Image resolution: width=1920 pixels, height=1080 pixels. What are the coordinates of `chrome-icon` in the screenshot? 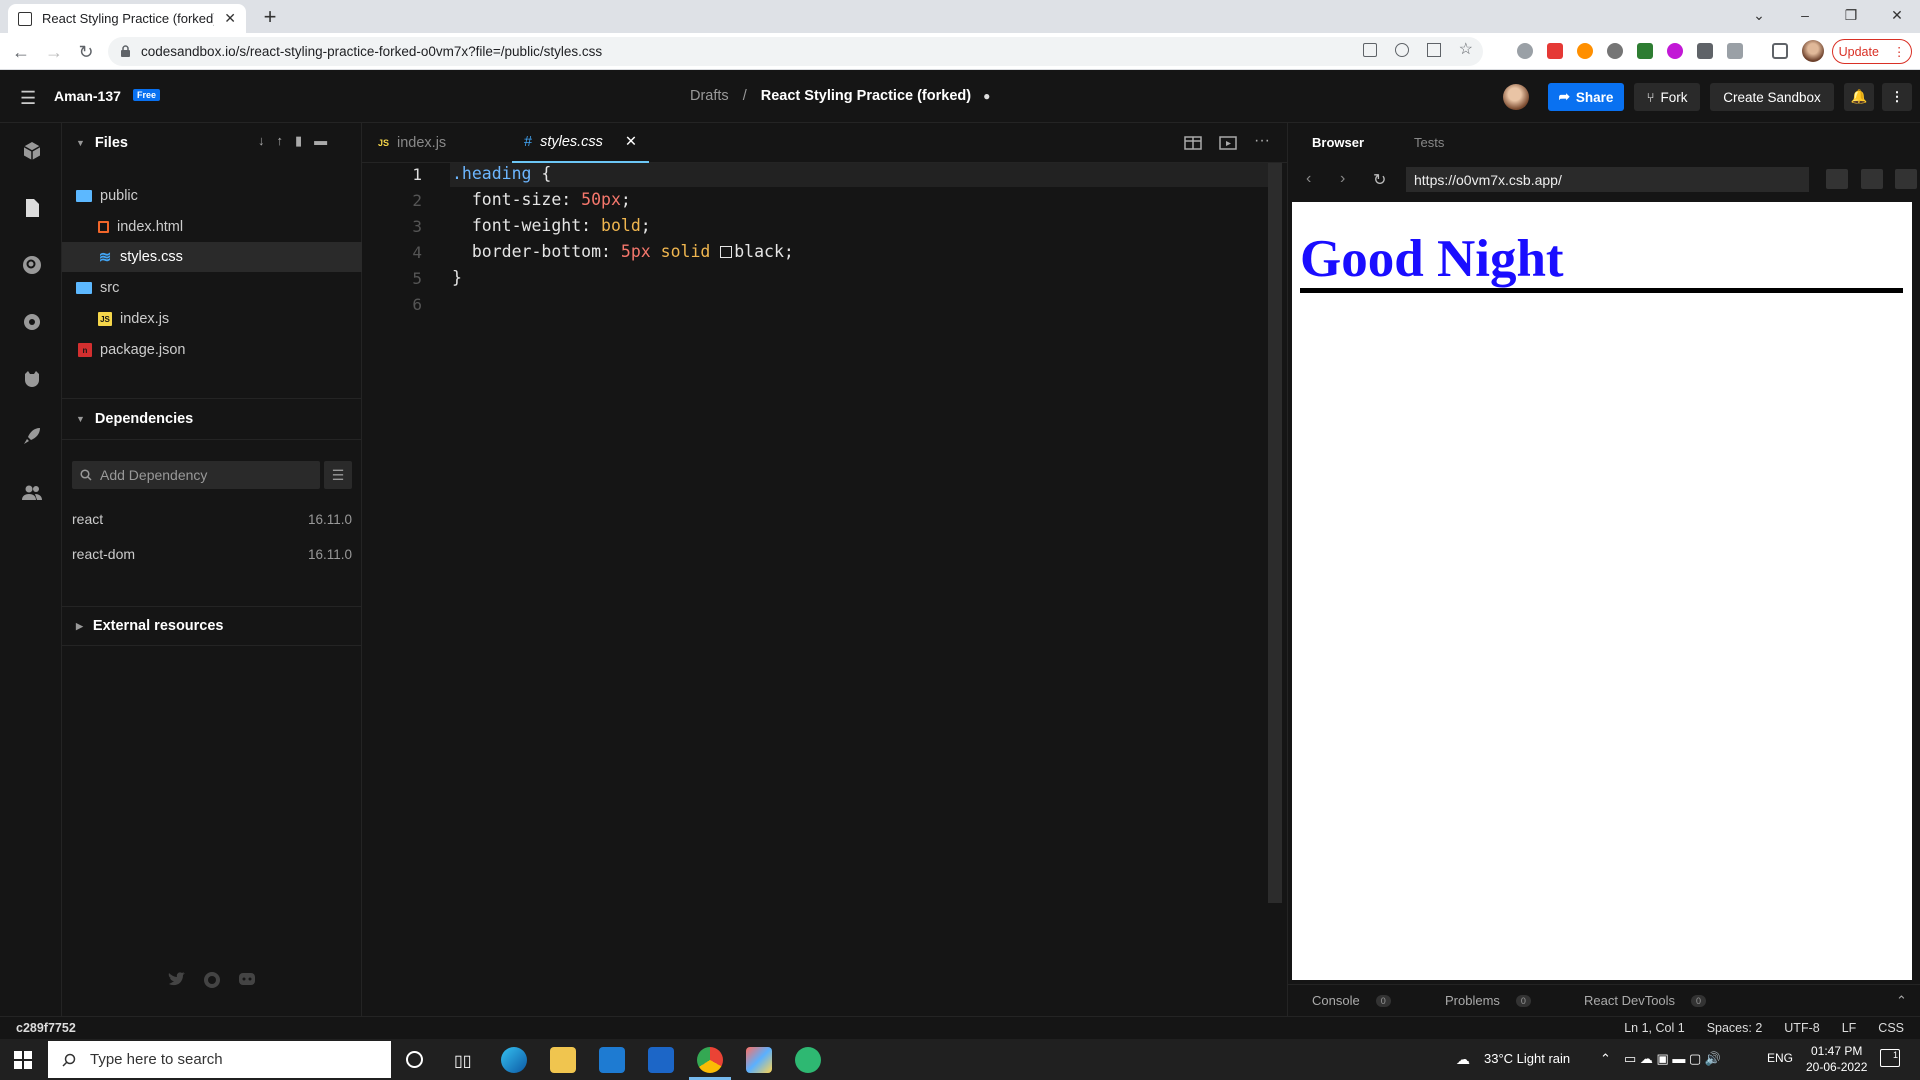 It's located at (710, 1060).